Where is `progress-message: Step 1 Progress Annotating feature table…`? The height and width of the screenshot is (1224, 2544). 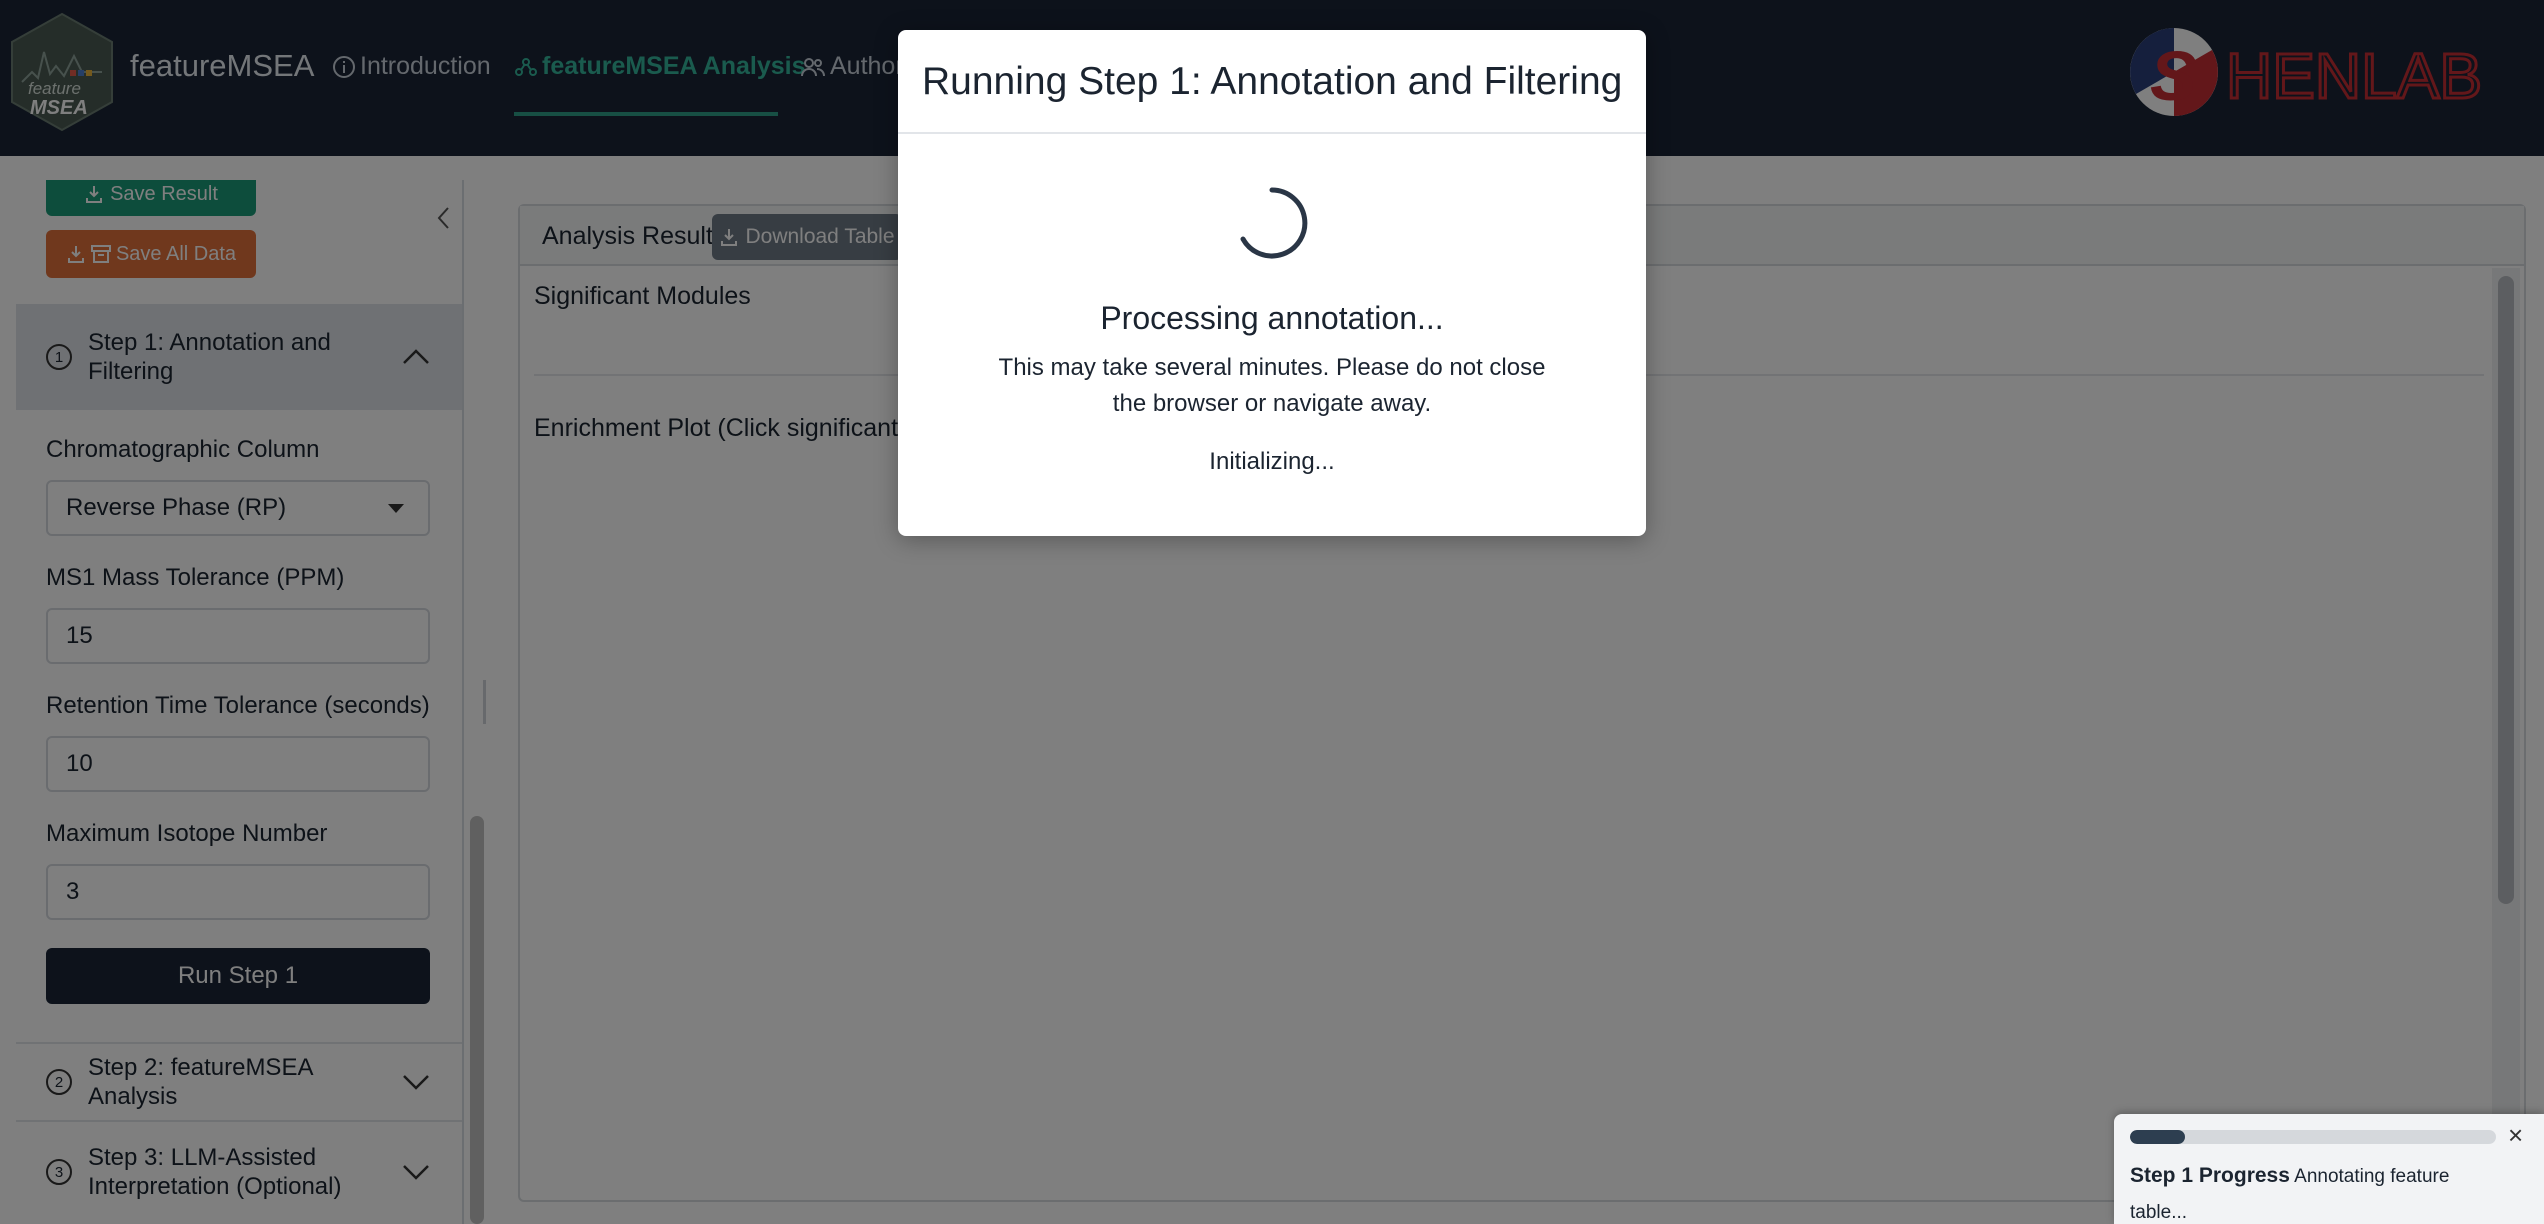 progress-message: Step 1 Progress Annotating feature table… is located at coordinates (2320, 1191).